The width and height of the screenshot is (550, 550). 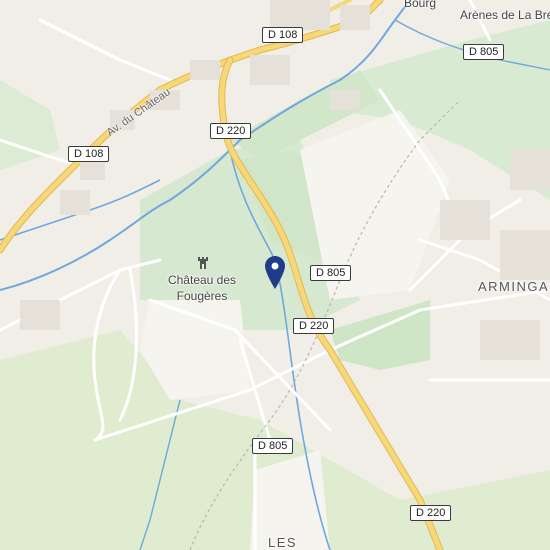 I want to click on poi-label-chateau-des-fougeres: Château des Fougères, so click(x=202, y=288).